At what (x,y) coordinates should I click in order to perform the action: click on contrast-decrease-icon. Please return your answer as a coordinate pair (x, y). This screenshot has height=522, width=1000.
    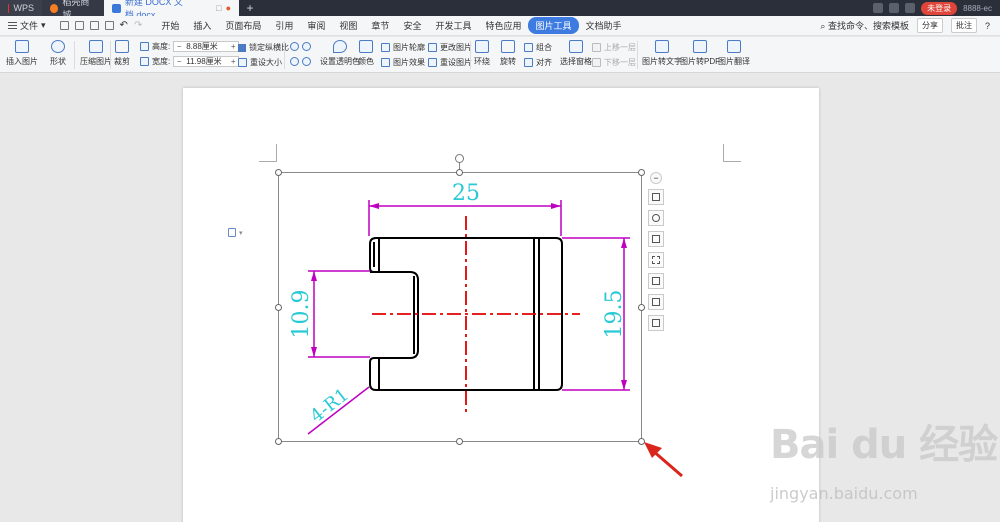
    Looking at the image, I should click on (306, 46).